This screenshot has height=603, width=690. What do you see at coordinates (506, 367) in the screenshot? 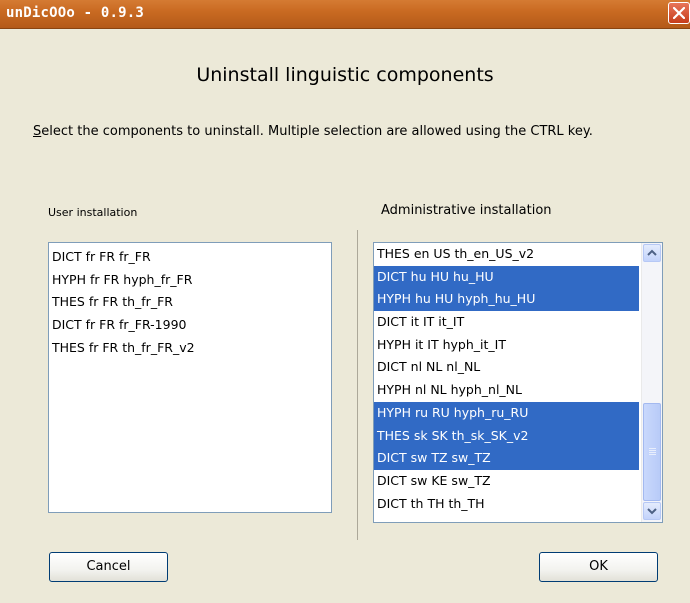
I see `list-item: DICT nl NL nl_NL` at bounding box center [506, 367].